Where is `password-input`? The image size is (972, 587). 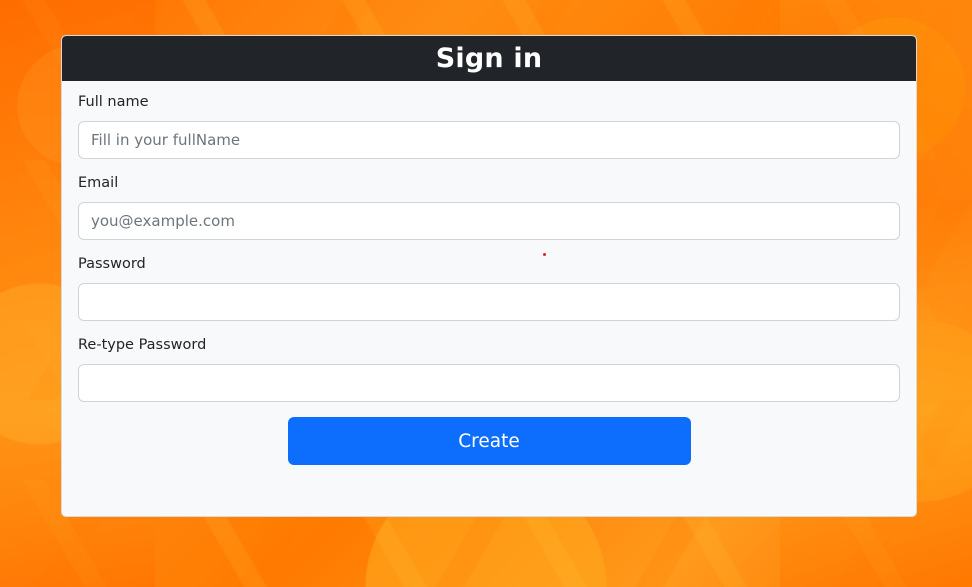
password-input is located at coordinates (489, 302).